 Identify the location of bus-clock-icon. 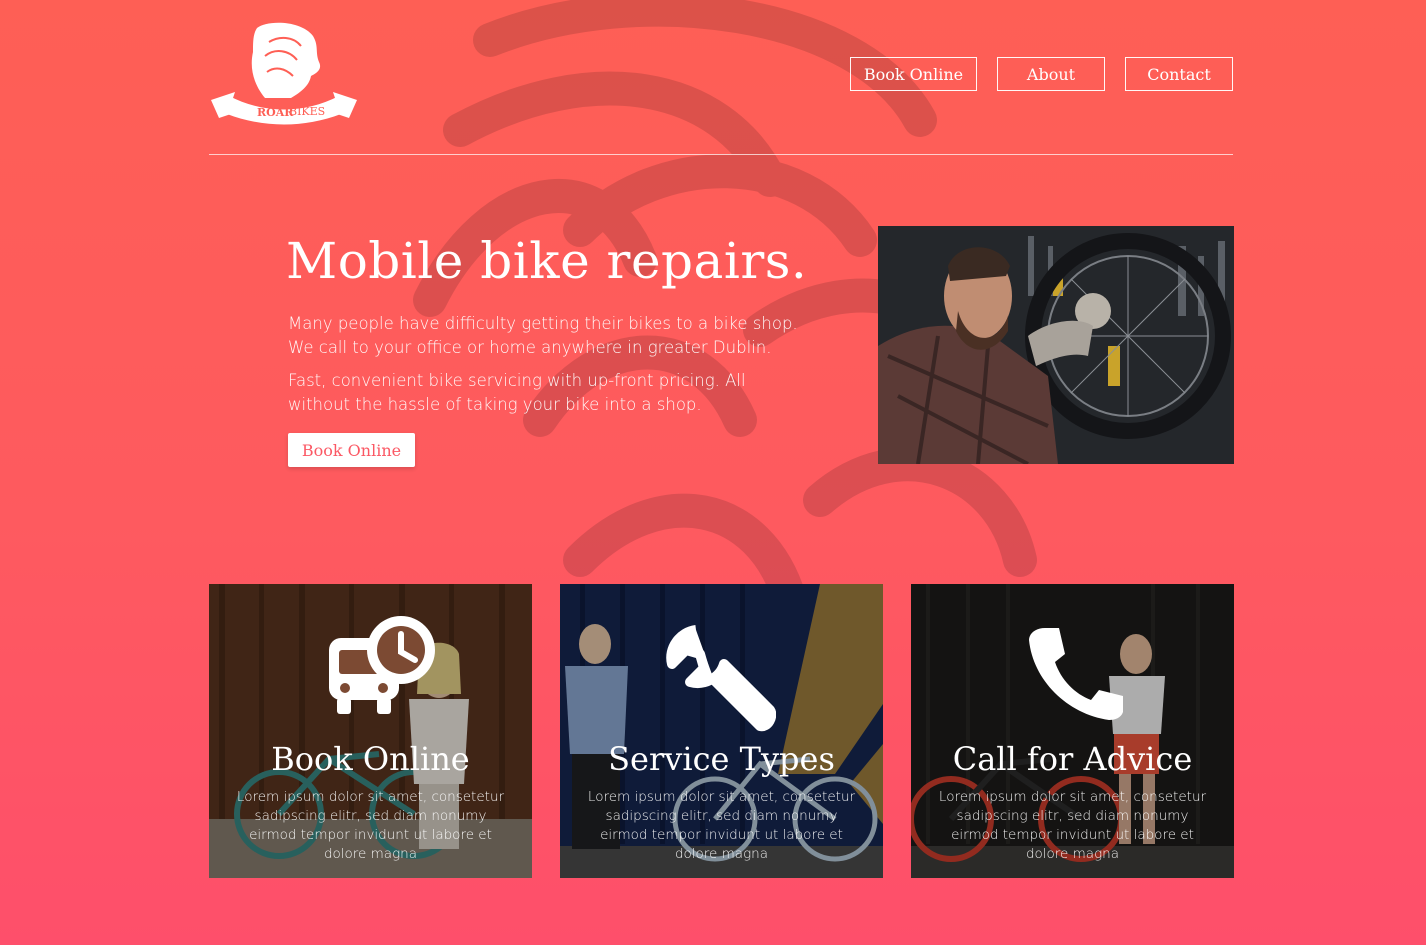
(382, 665).